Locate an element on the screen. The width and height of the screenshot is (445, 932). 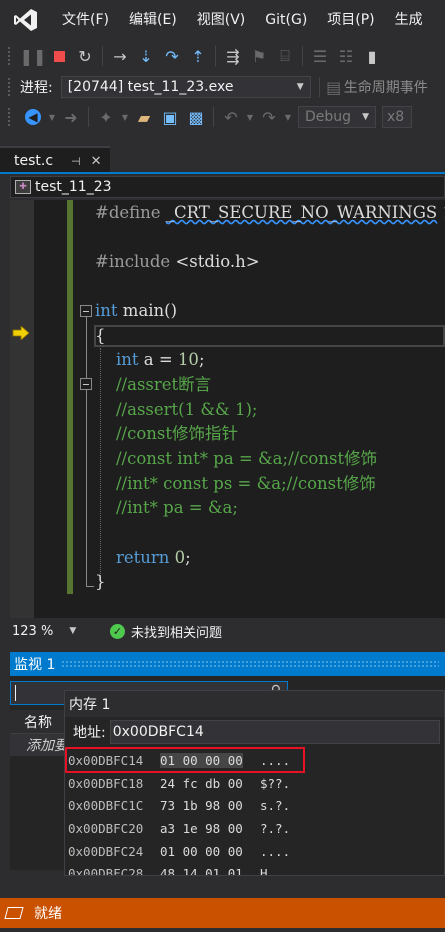
row-ascii: s.?. is located at coordinates (275, 806).